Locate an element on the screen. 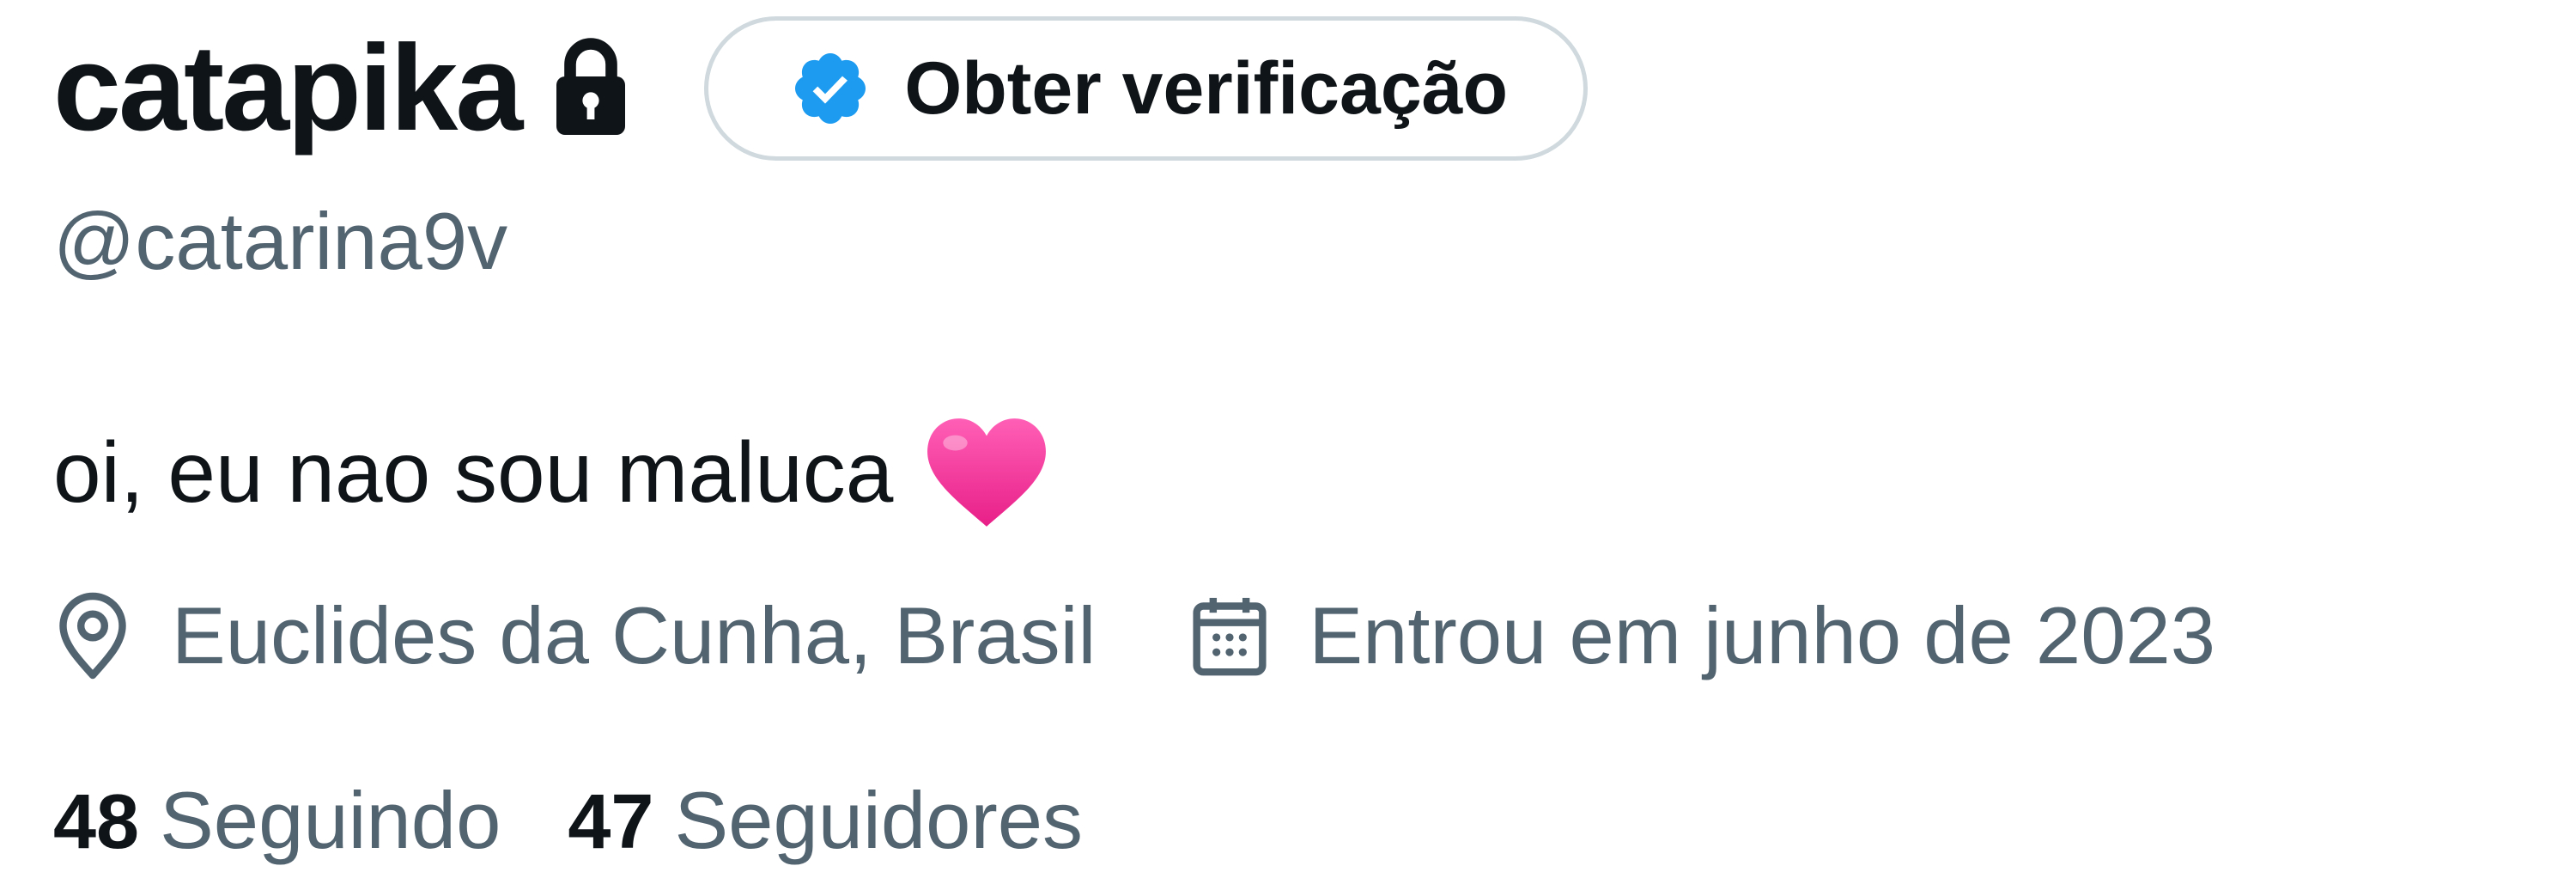 The image size is (2576, 872). location-item: Euclides da Cunha, Brasil is located at coordinates (574, 635).